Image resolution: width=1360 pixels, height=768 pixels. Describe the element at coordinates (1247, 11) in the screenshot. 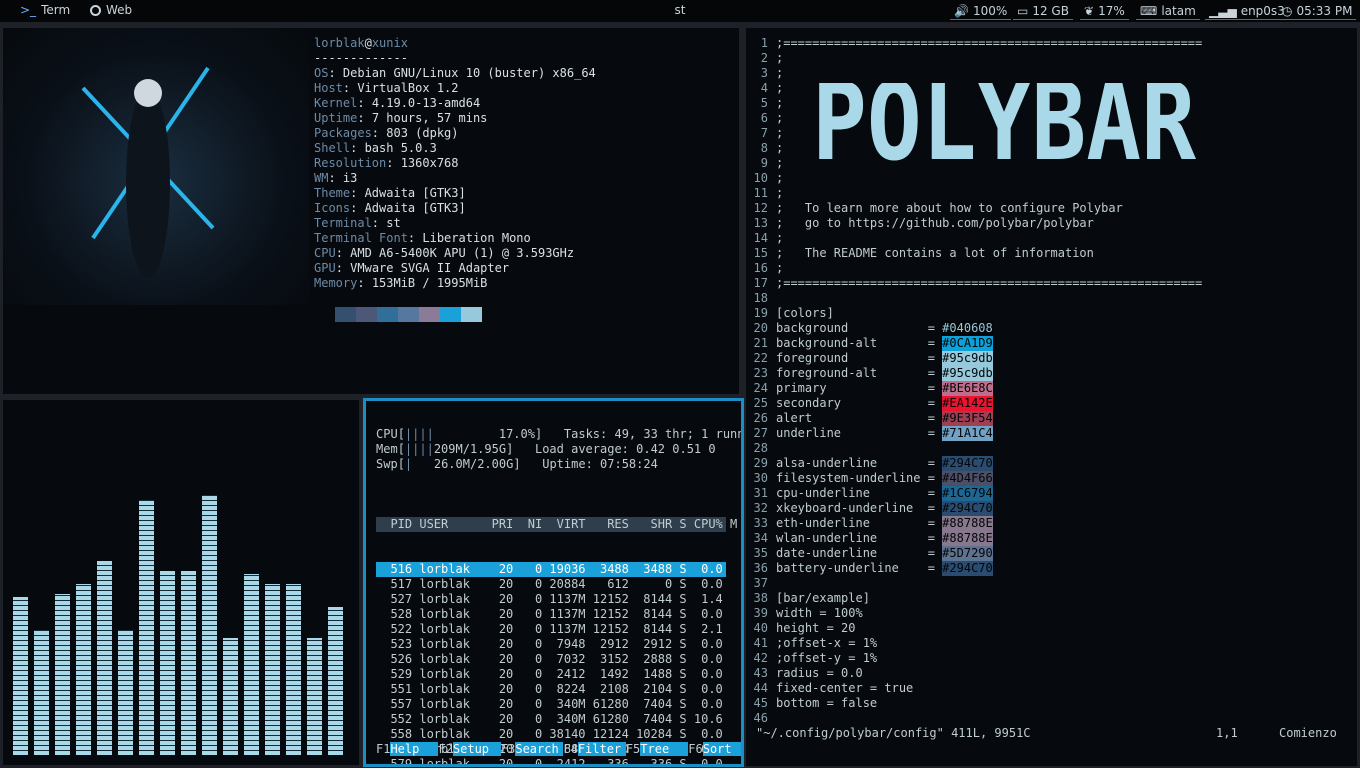

I see `network-module: ▁▃▅ enp0s3` at that location.